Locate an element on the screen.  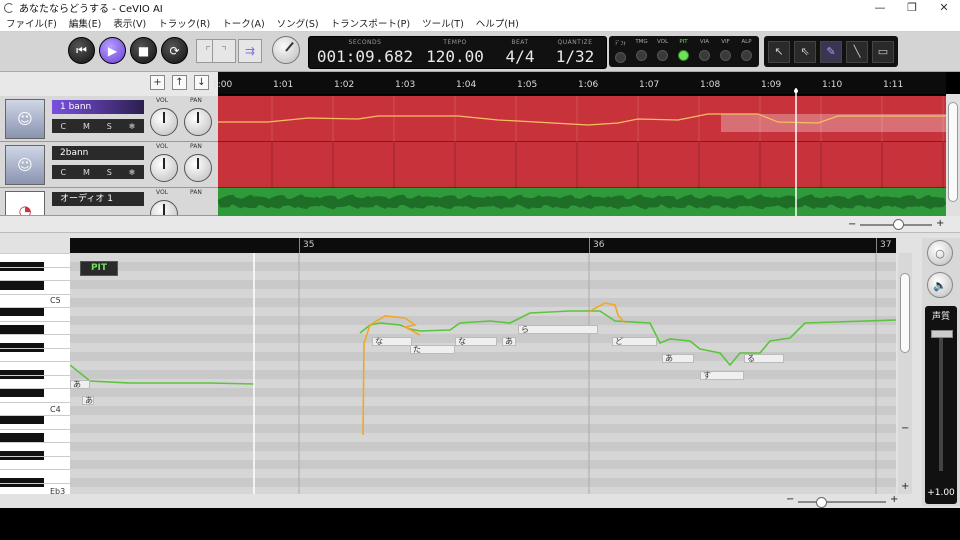
add-track-button: + is located at coordinates (157, 82).